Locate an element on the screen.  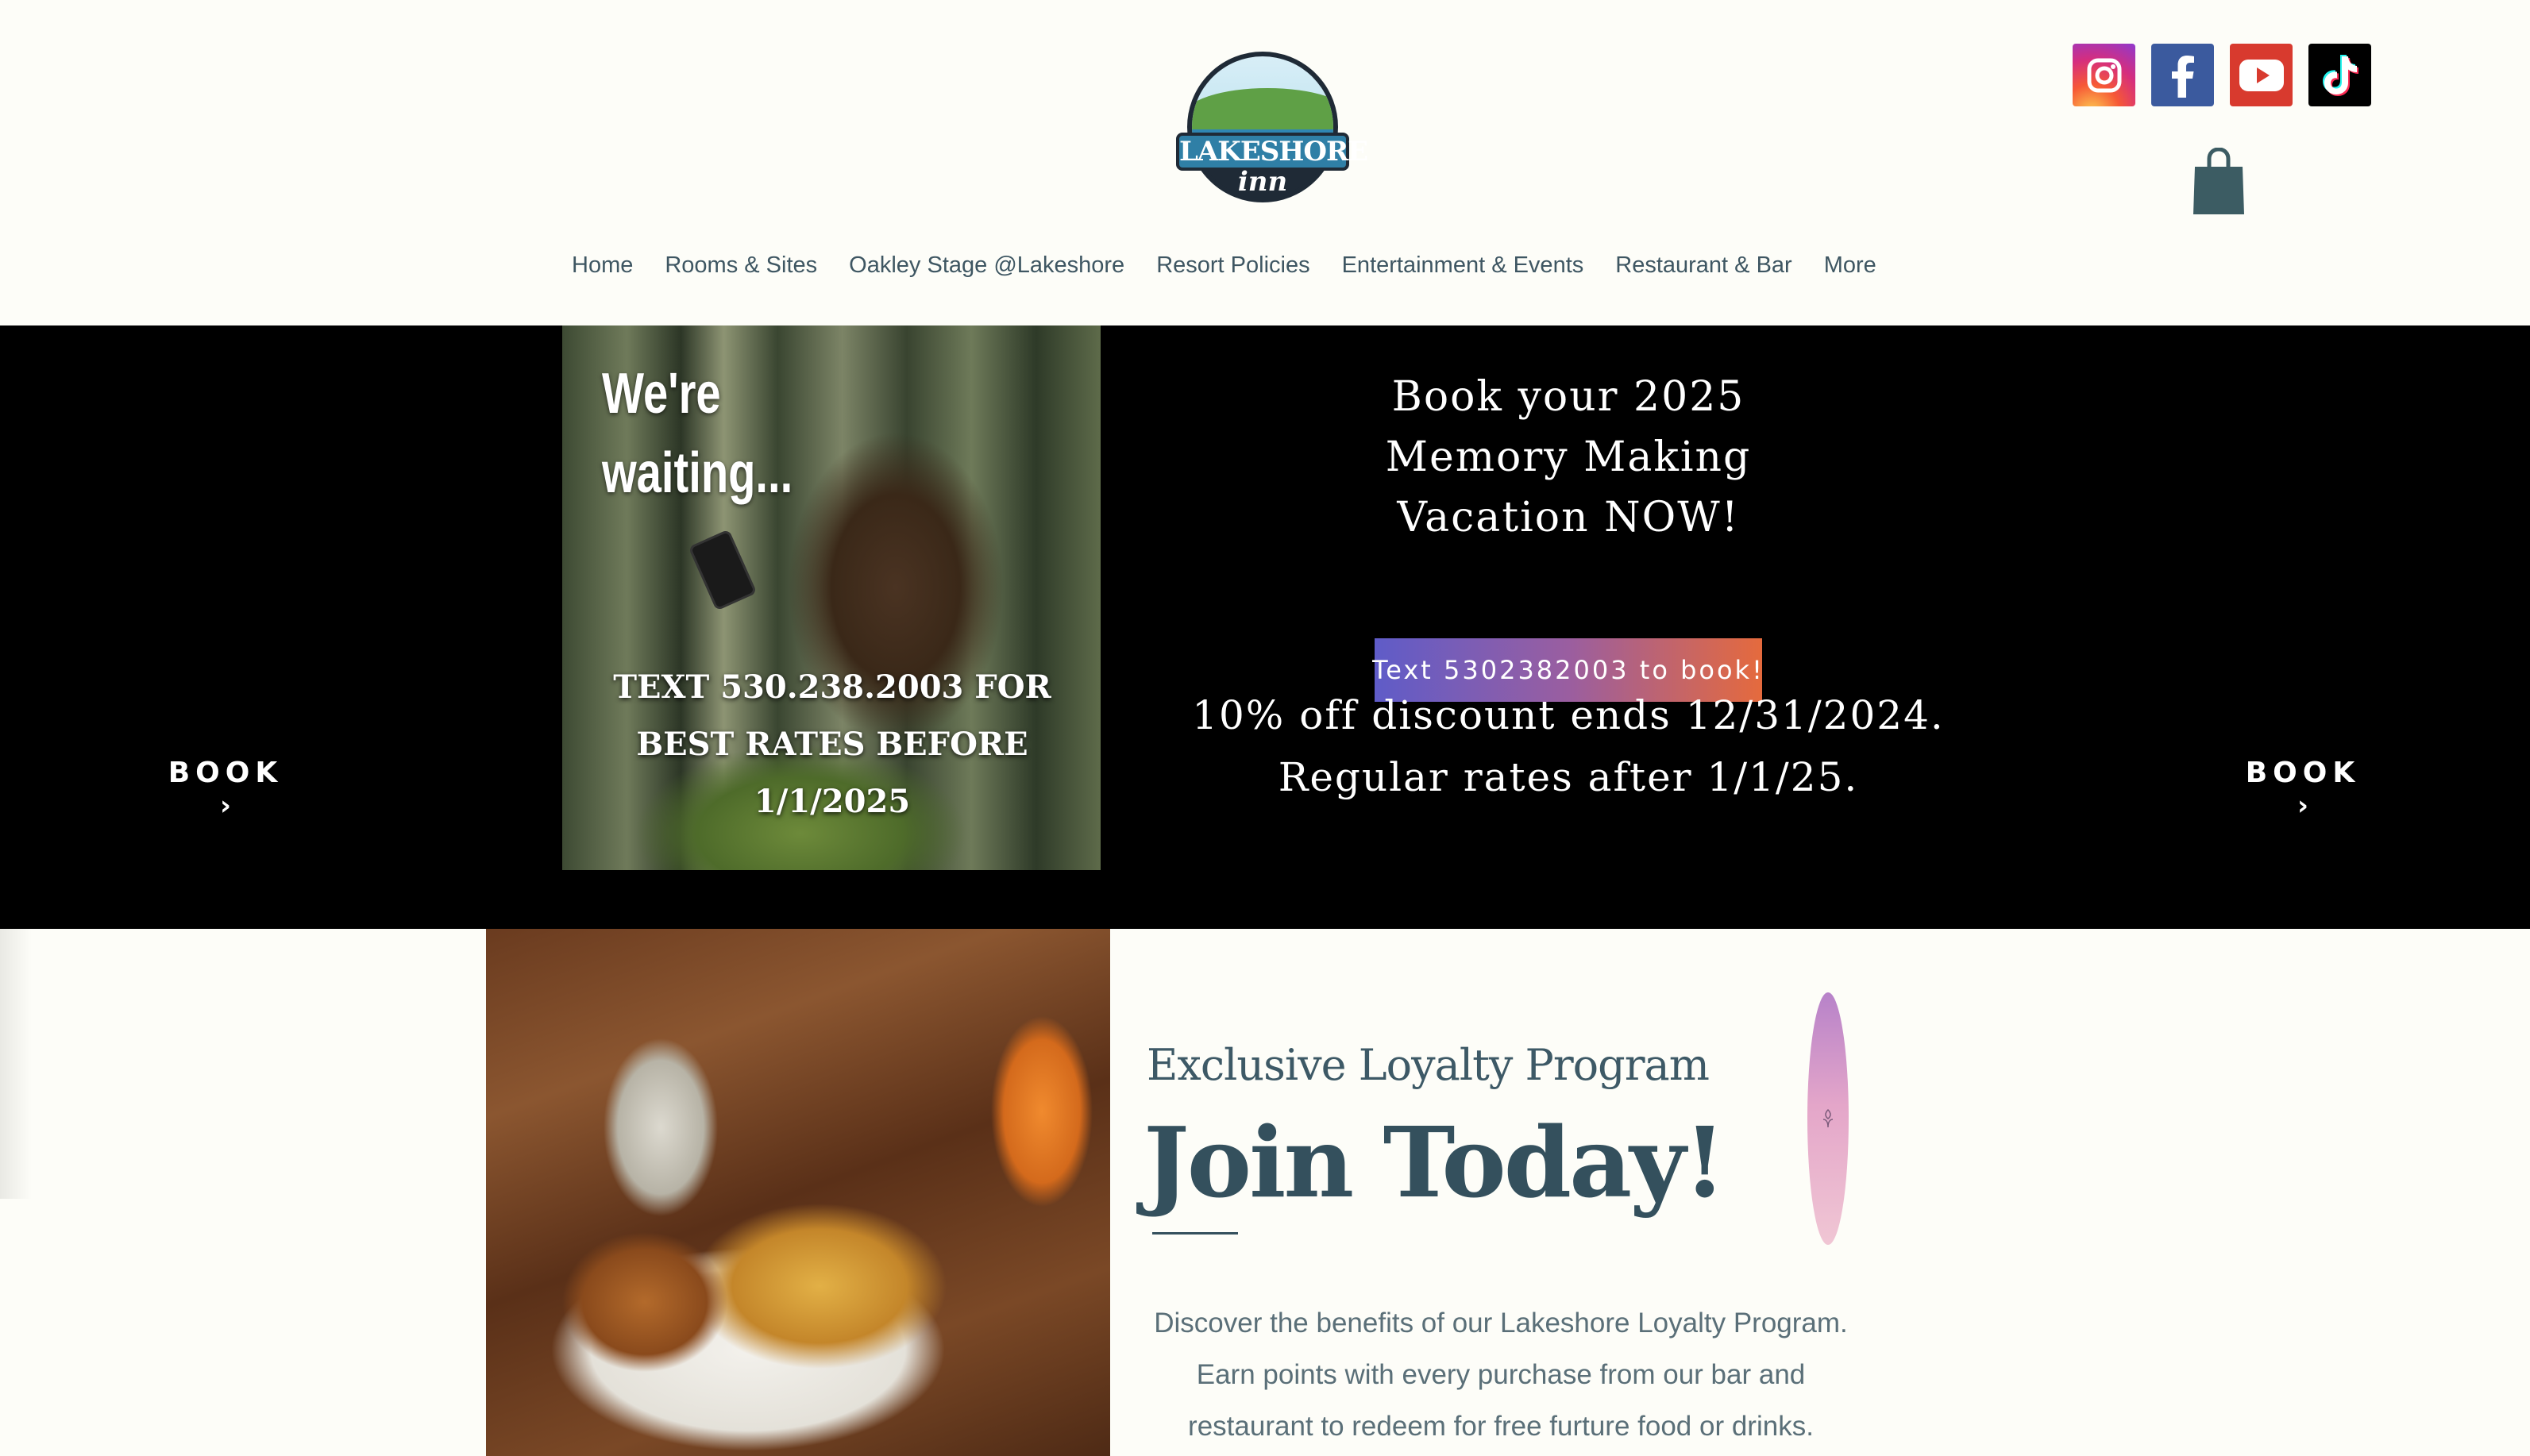
side-panel-edge is located at coordinates (16, 1064).